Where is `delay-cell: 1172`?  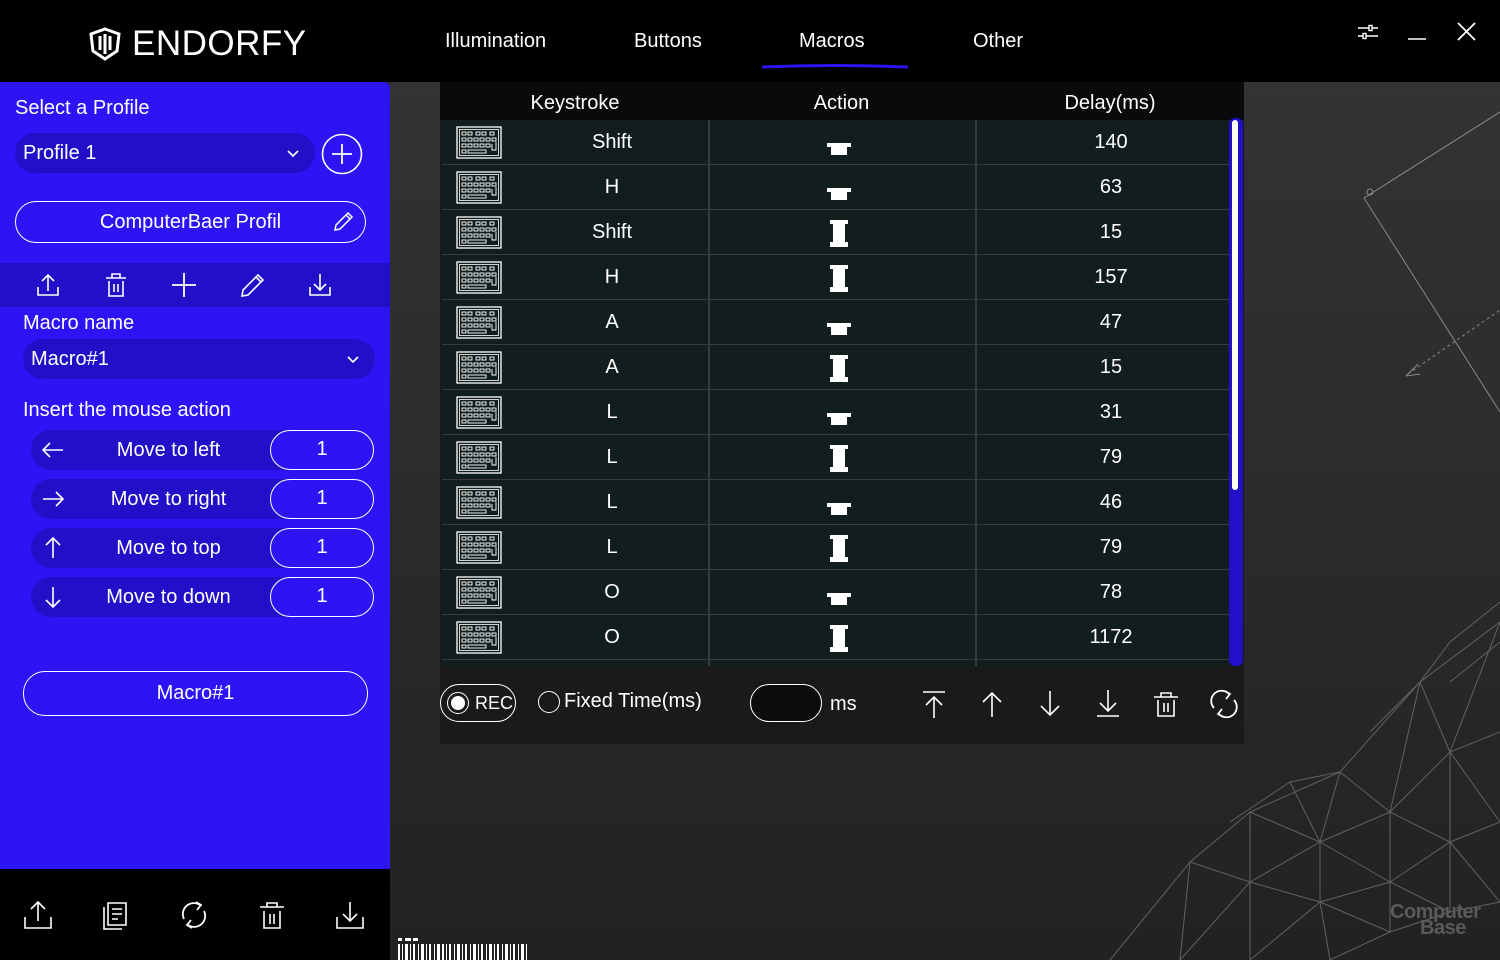 delay-cell: 1172 is located at coordinates (1102, 637).